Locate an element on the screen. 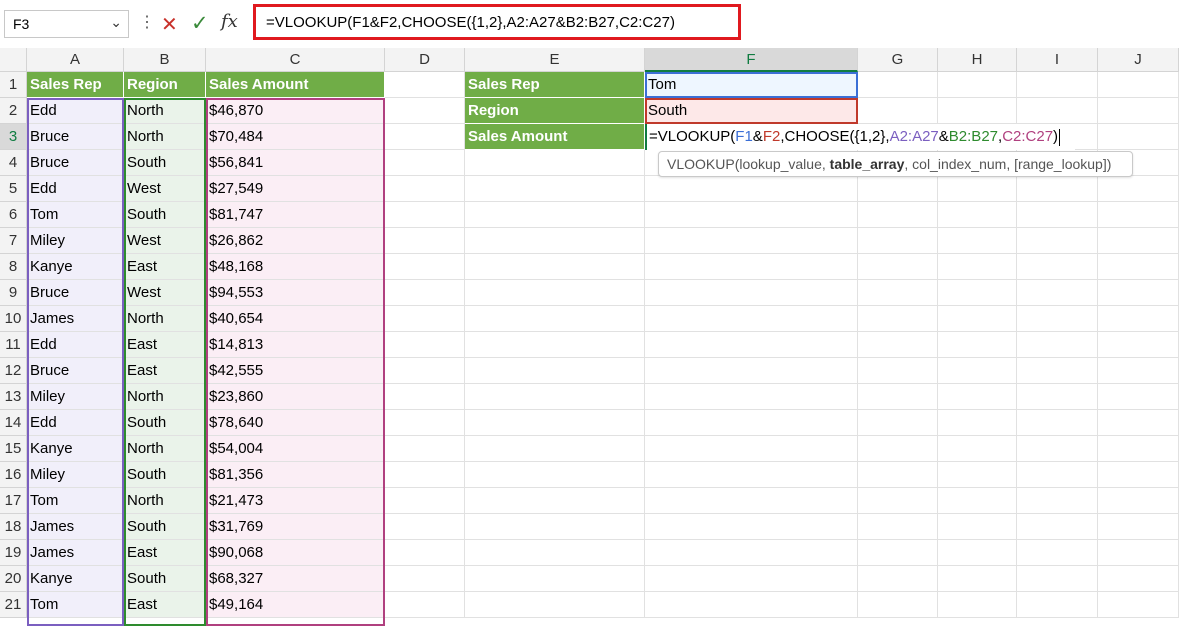 This screenshot has height=626, width=1179. cell-g13 is located at coordinates (898, 397).